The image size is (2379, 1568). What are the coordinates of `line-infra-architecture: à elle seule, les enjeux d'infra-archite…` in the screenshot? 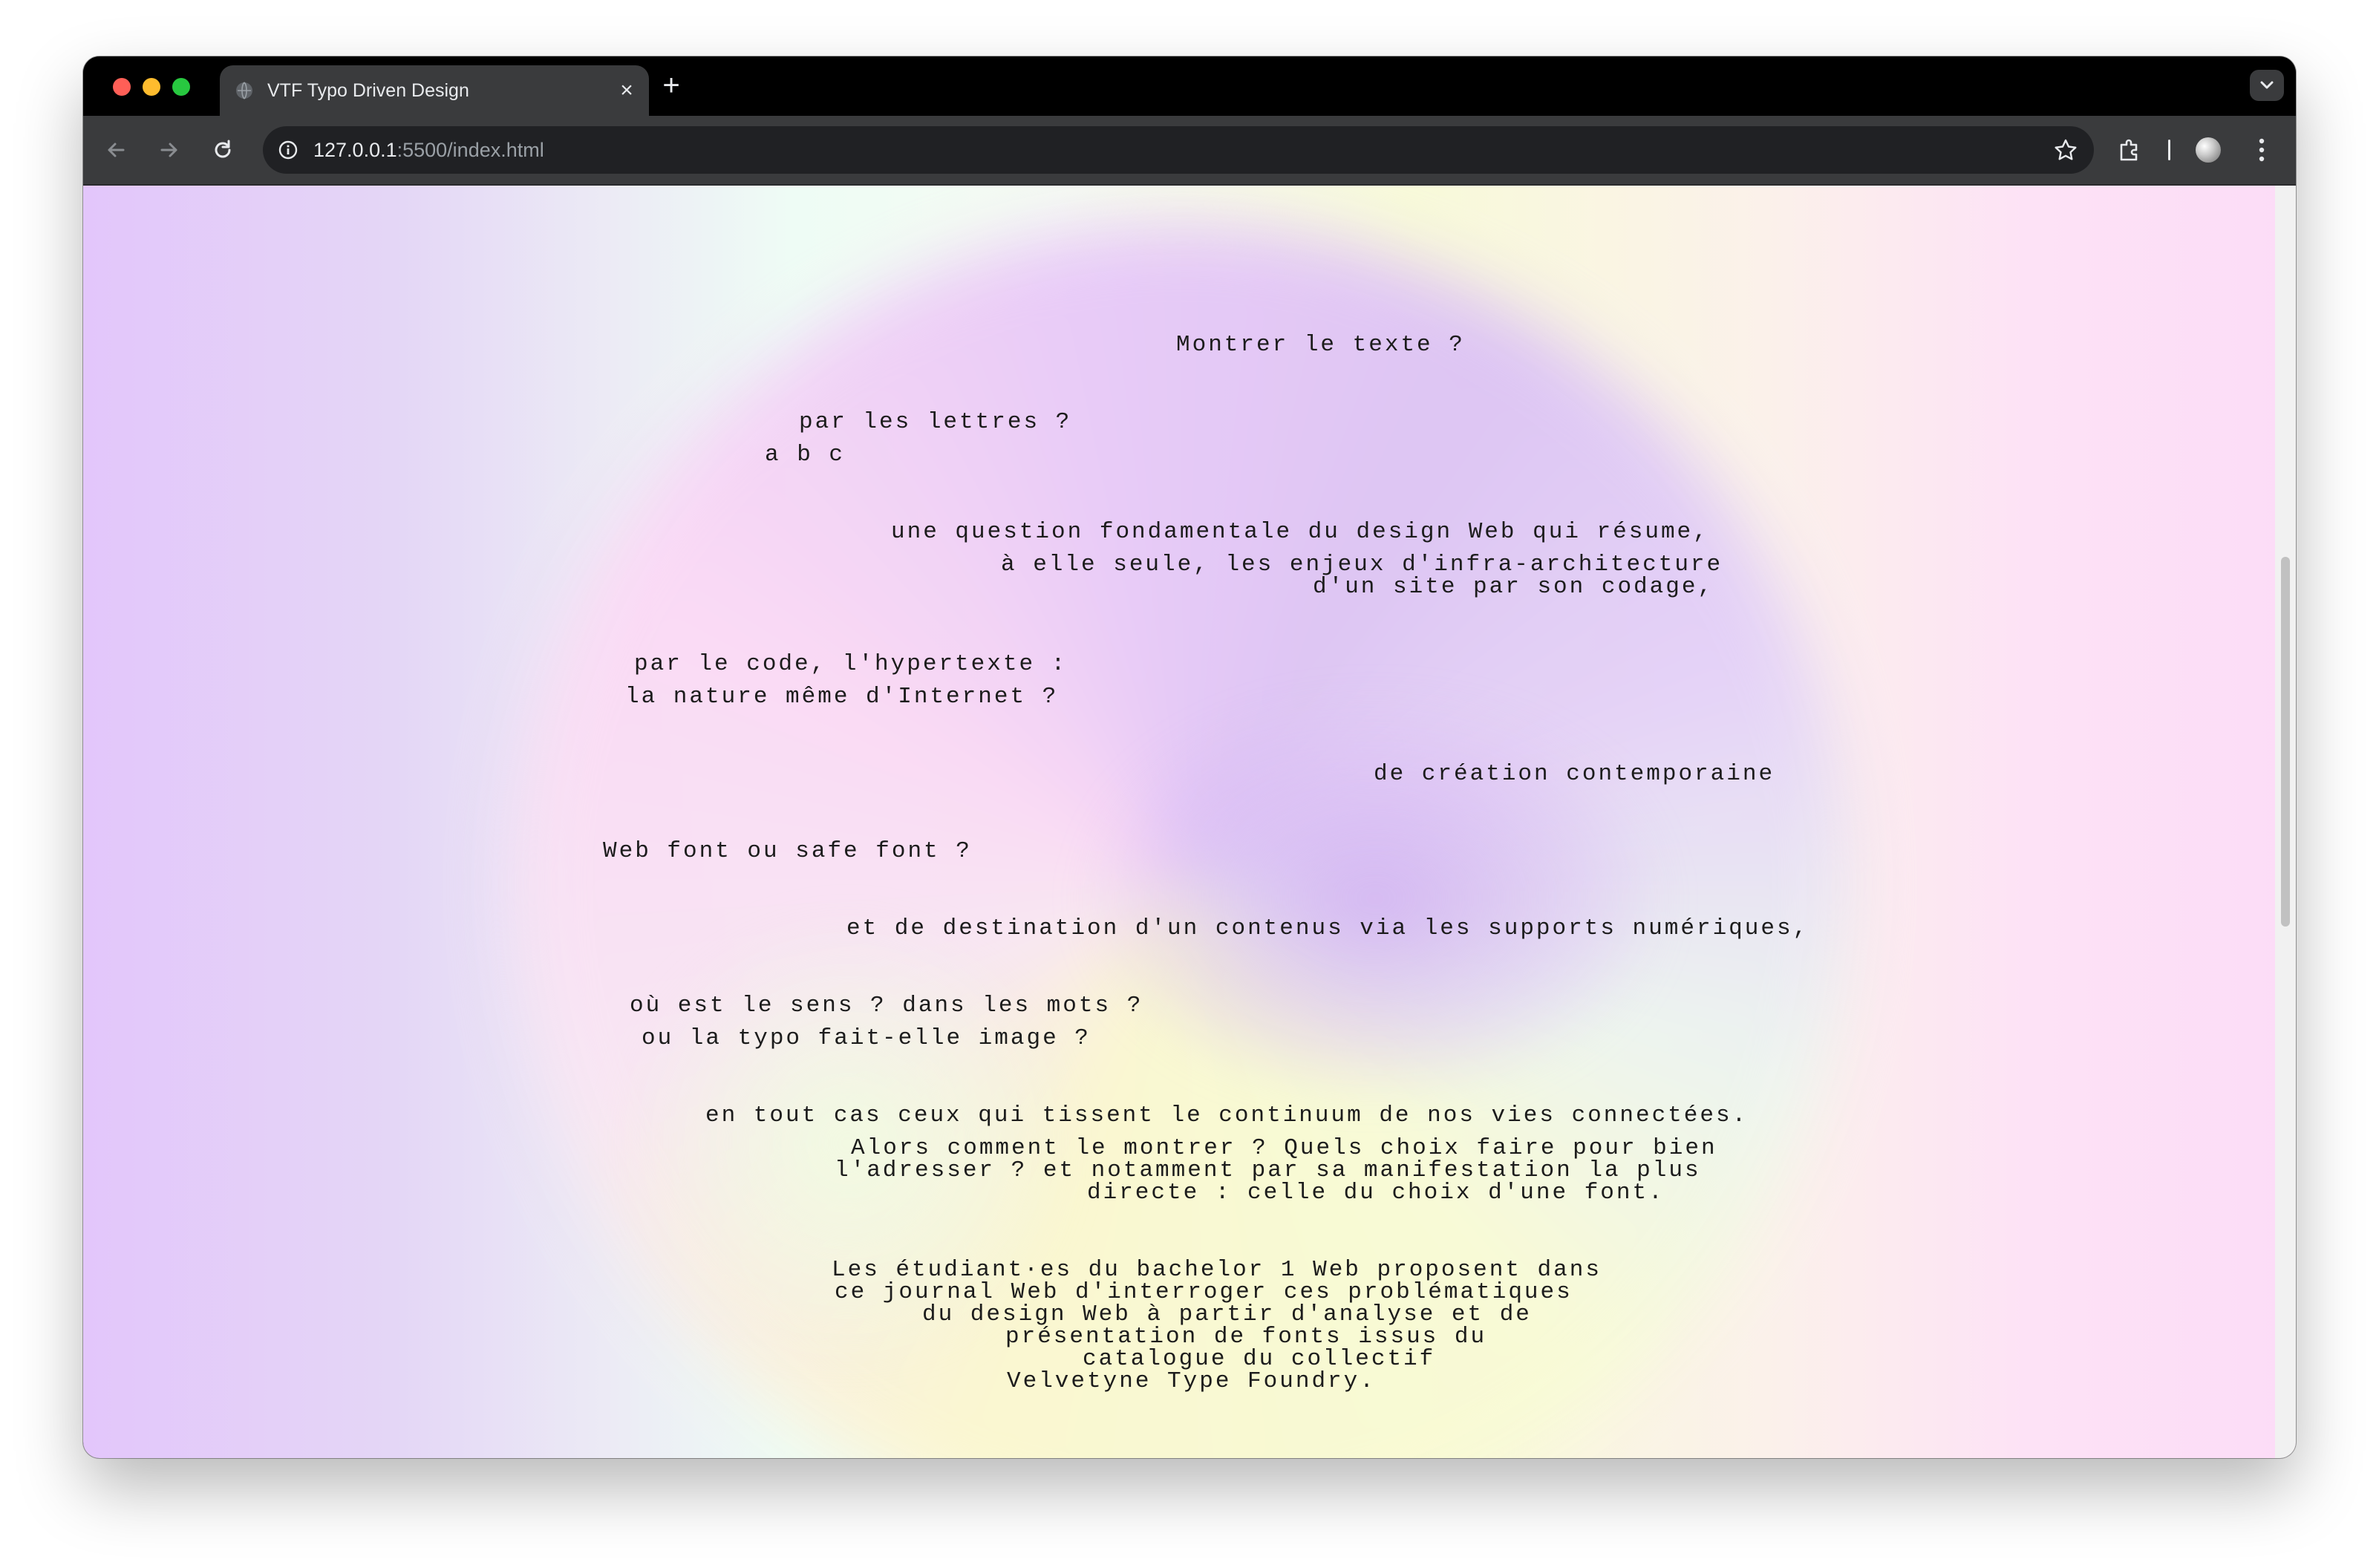 It's located at (1362, 565).